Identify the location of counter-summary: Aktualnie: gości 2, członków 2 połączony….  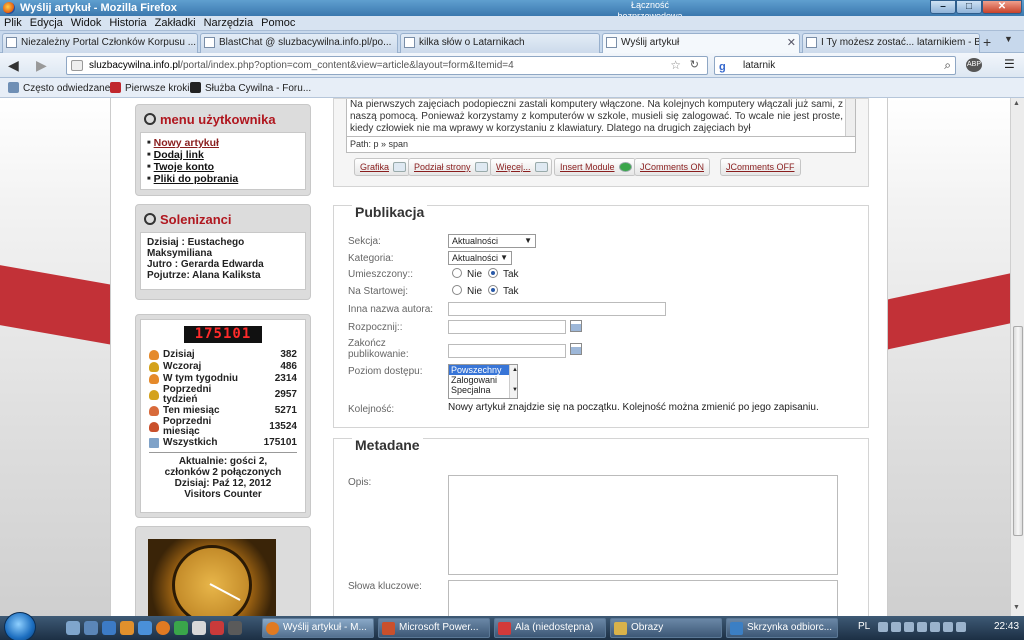
(223, 478).